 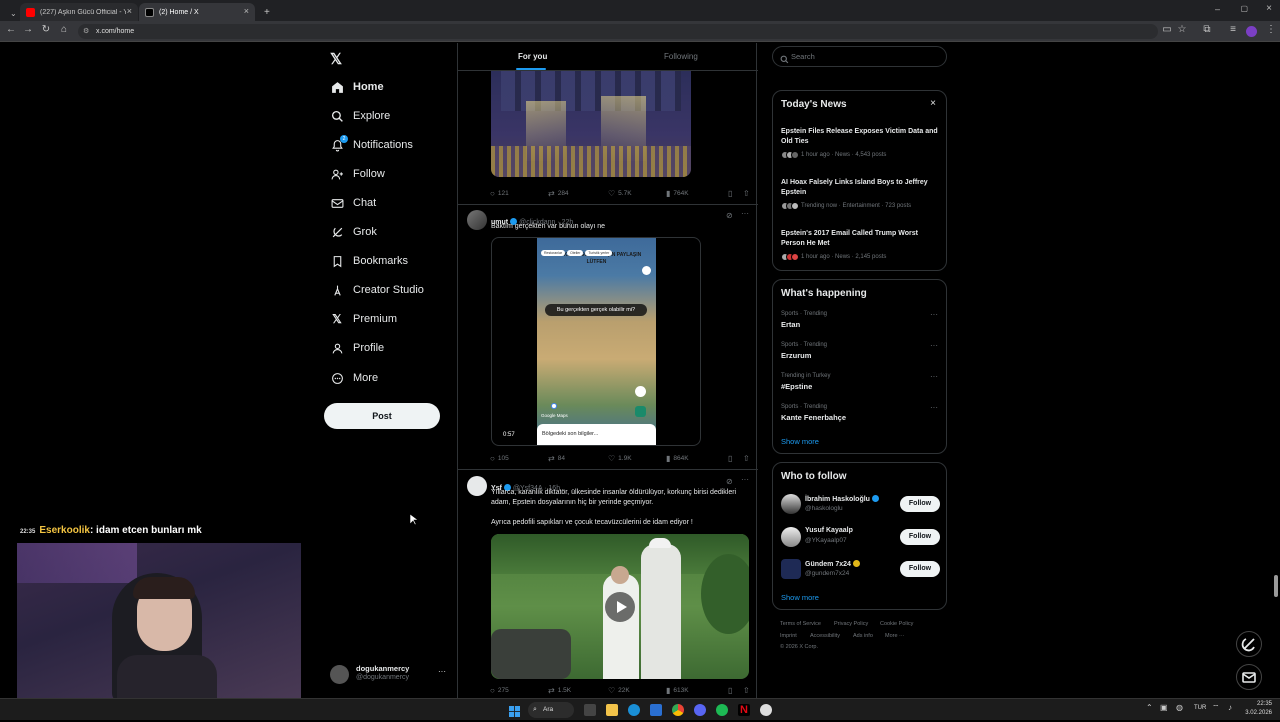 What do you see at coordinates (1164, 707) in the screenshot?
I see `tray-app-icon: ▣` at bounding box center [1164, 707].